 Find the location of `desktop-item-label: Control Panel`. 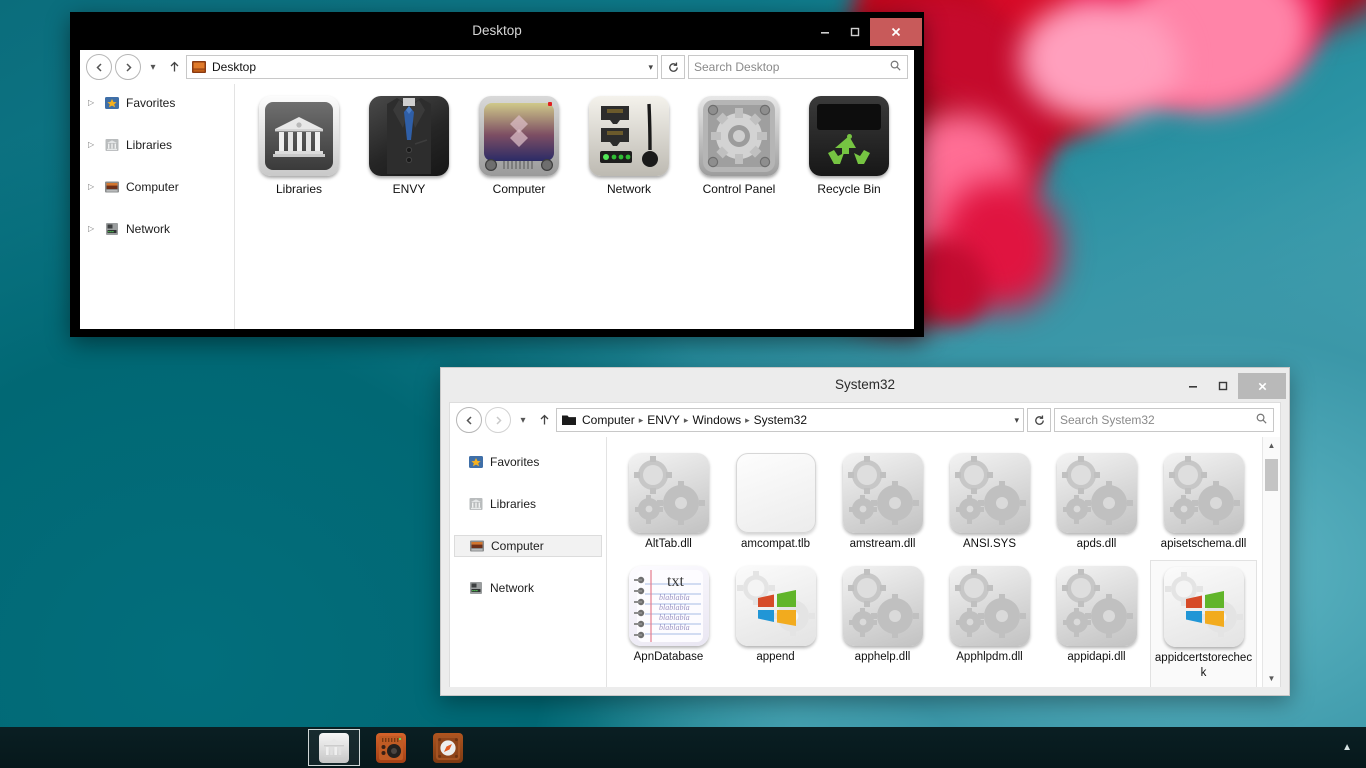

desktop-item-label: Control Panel is located at coordinates (739, 189).